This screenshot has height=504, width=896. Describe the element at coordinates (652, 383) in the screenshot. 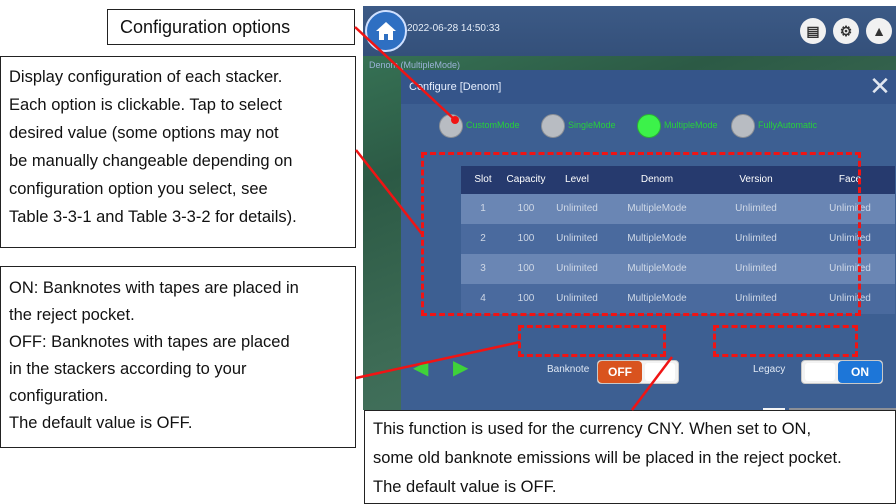

I see `leader-line-legacy` at that location.